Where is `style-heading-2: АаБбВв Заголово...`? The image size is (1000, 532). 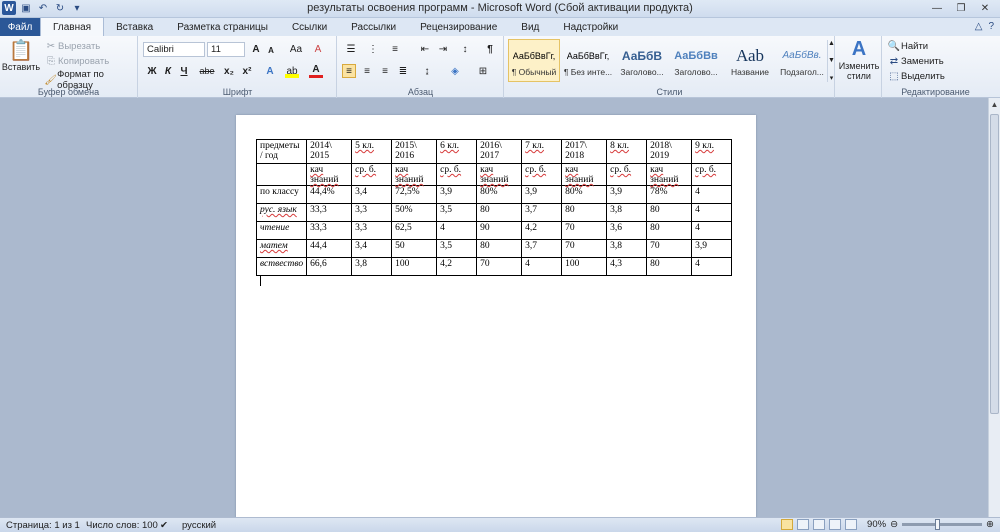 style-heading-2: АаБбВв Заголово... is located at coordinates (696, 60).